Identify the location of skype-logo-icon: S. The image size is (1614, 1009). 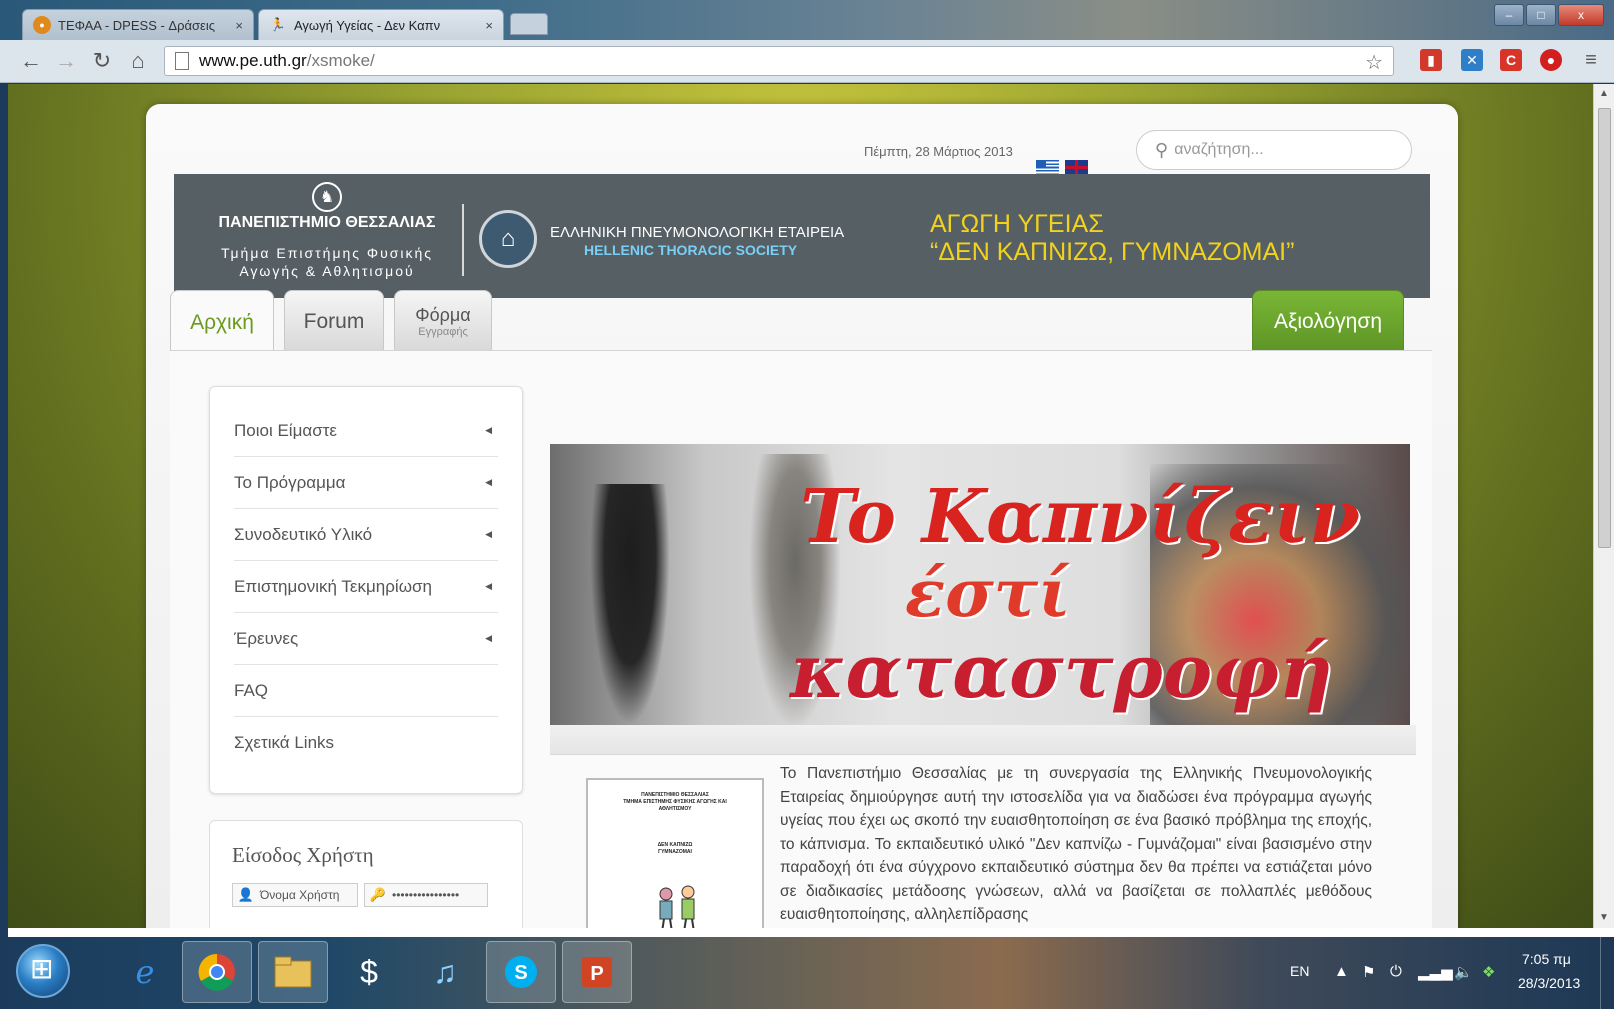
(521, 972).